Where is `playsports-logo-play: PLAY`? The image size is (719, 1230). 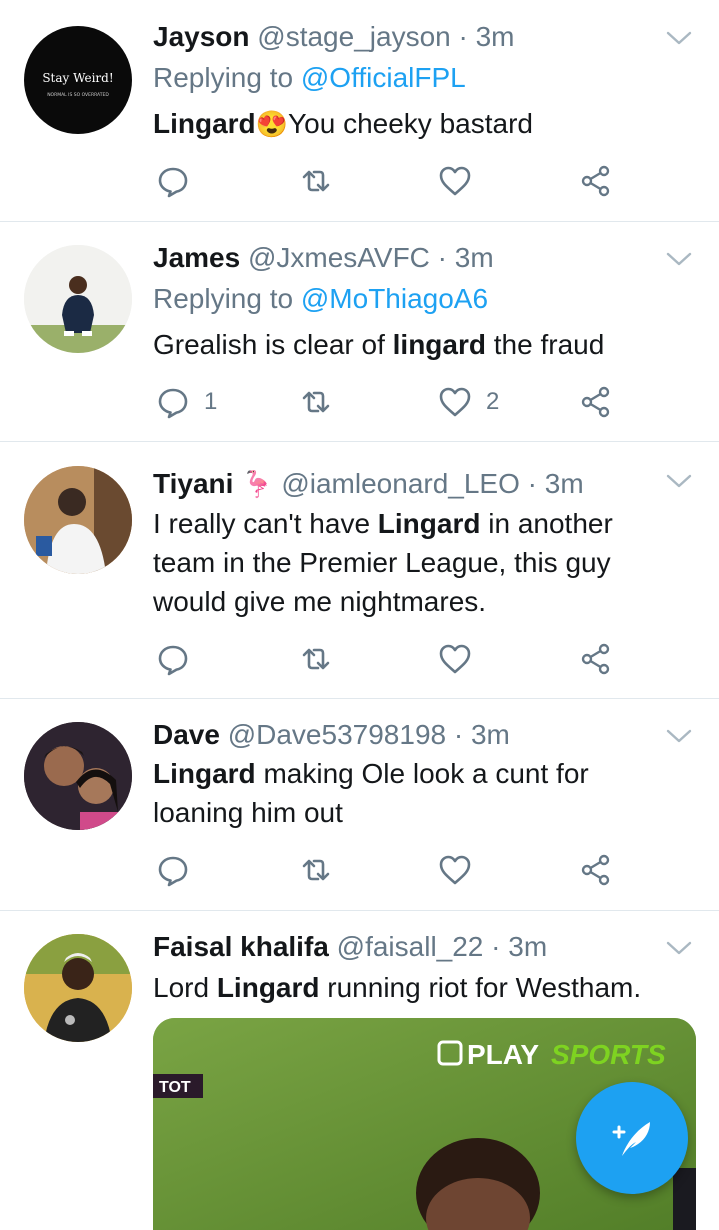 playsports-logo-play: PLAY is located at coordinates (503, 1054).